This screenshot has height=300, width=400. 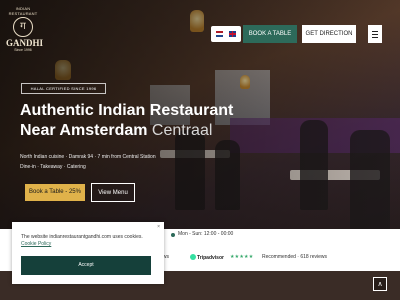 I want to click on scroll-to-top-icon: ∧, so click(x=380, y=284).